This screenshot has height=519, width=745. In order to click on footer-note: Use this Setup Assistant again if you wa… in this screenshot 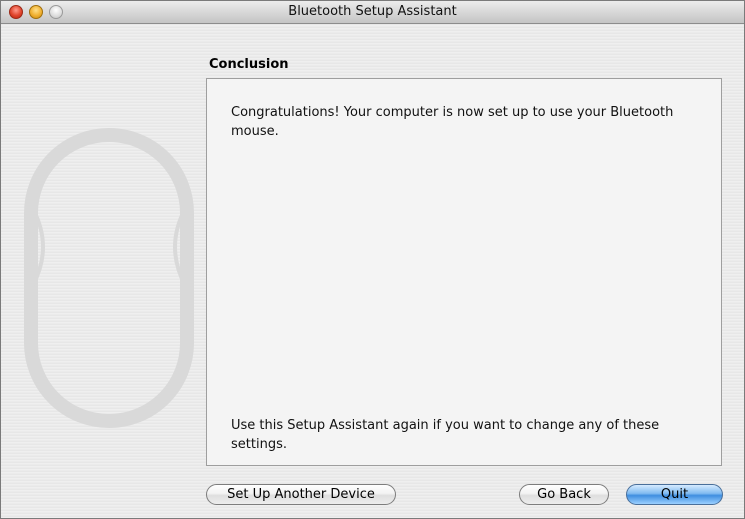, I will do `click(445, 435)`.